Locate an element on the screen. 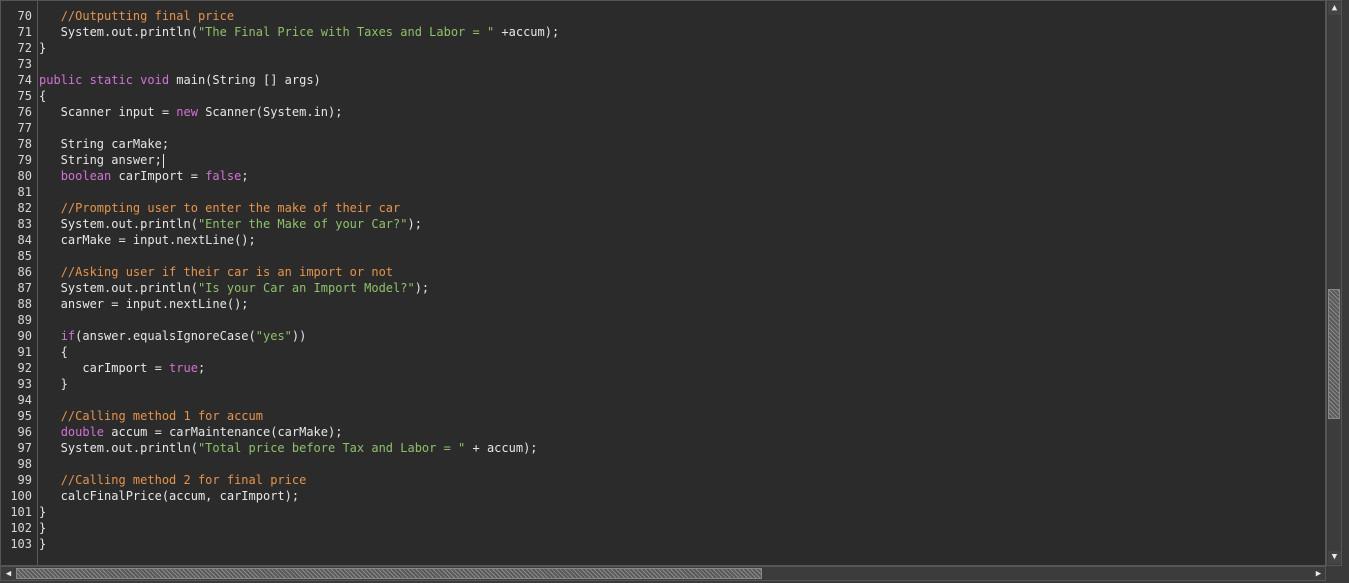 This screenshot has width=1349, height=583. code-text: boolean carImport = false; is located at coordinates (144, 176).